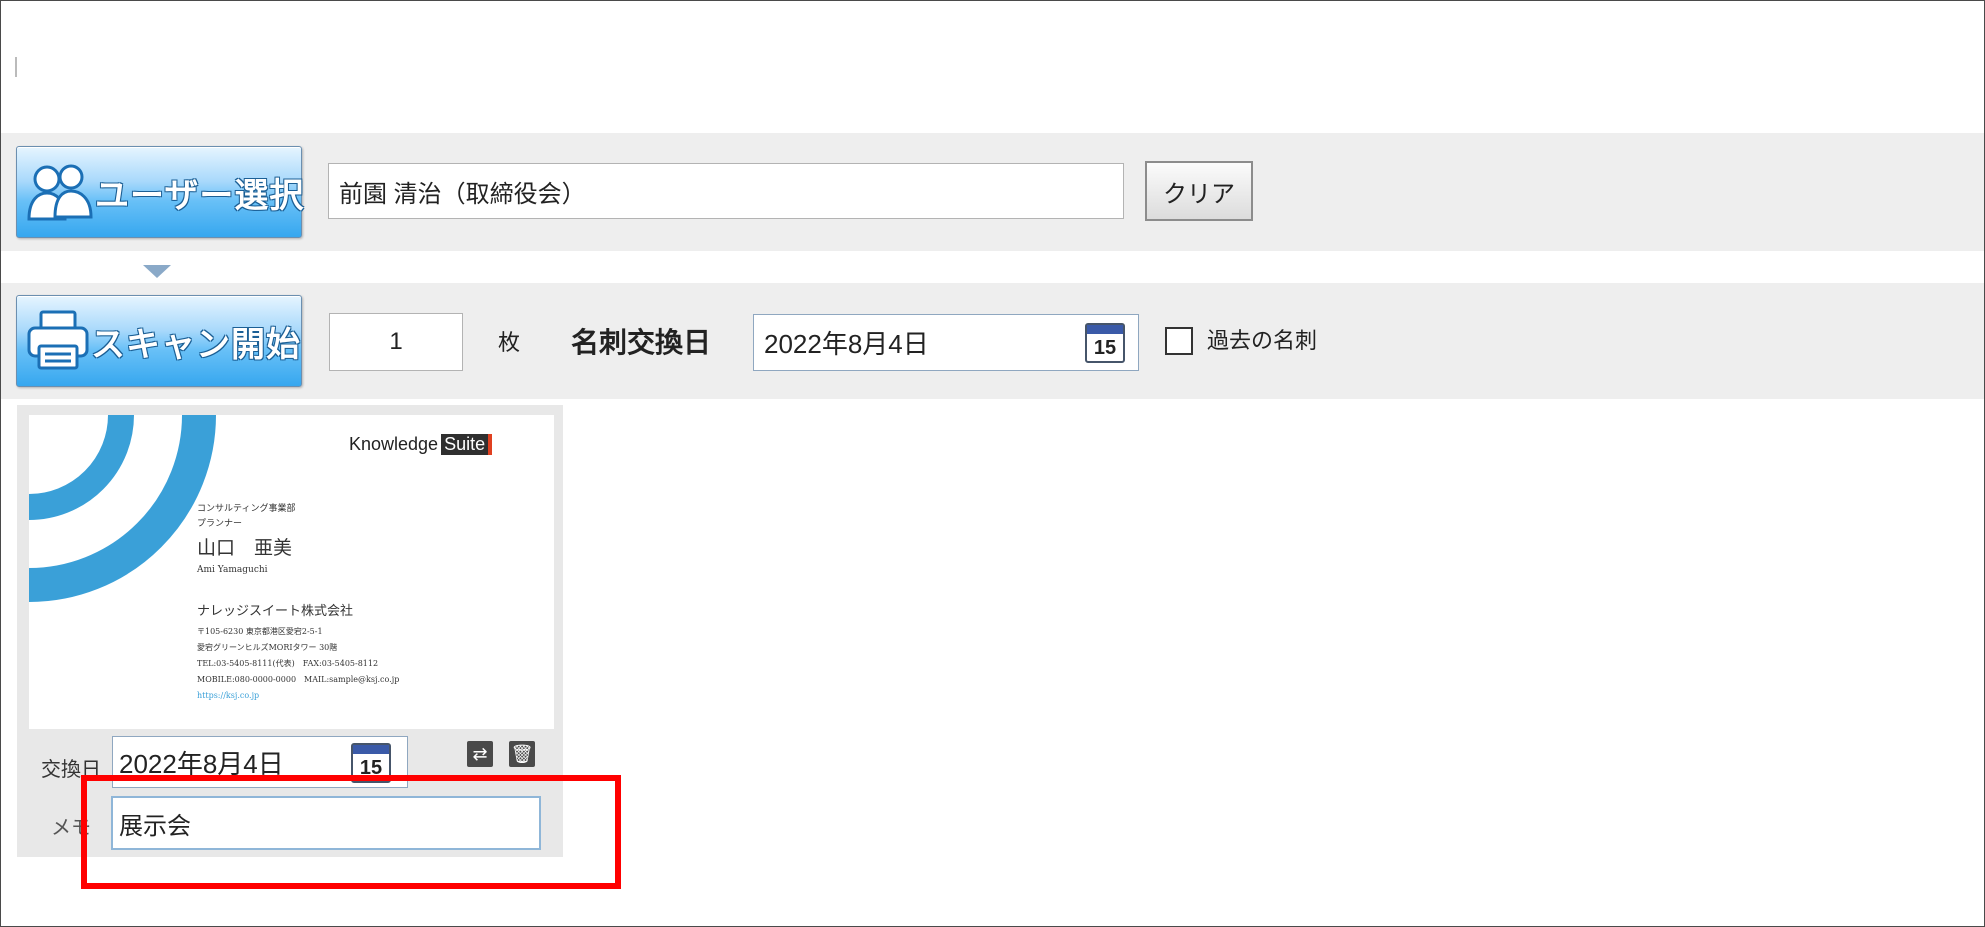  Describe the element at coordinates (232, 570) in the screenshot. I see `card-name-en: Ami Yamaguchi` at that location.